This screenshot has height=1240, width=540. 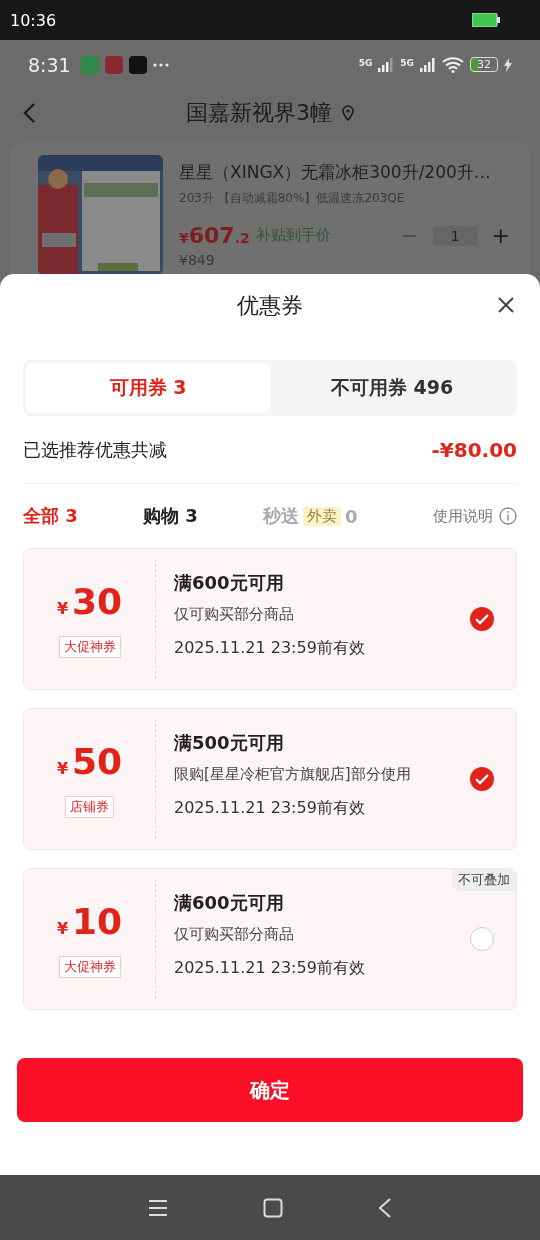 What do you see at coordinates (508, 516) in the screenshot?
I see `info-icon` at bounding box center [508, 516].